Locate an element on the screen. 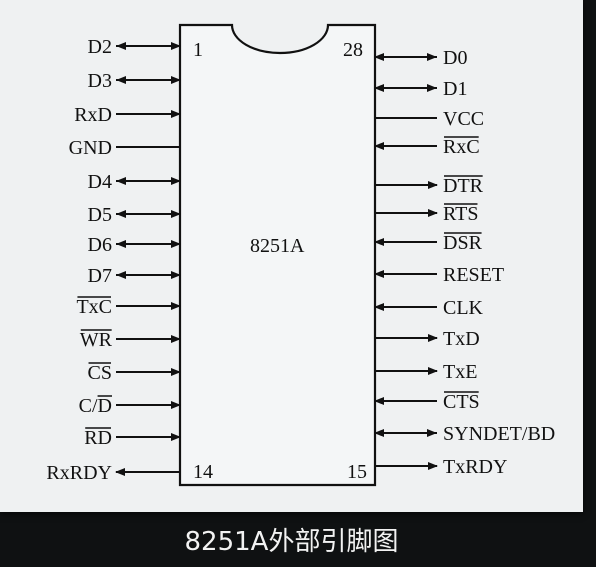 This screenshot has height=567, width=596. right-pin-label-8: CLK is located at coordinates (463, 308).